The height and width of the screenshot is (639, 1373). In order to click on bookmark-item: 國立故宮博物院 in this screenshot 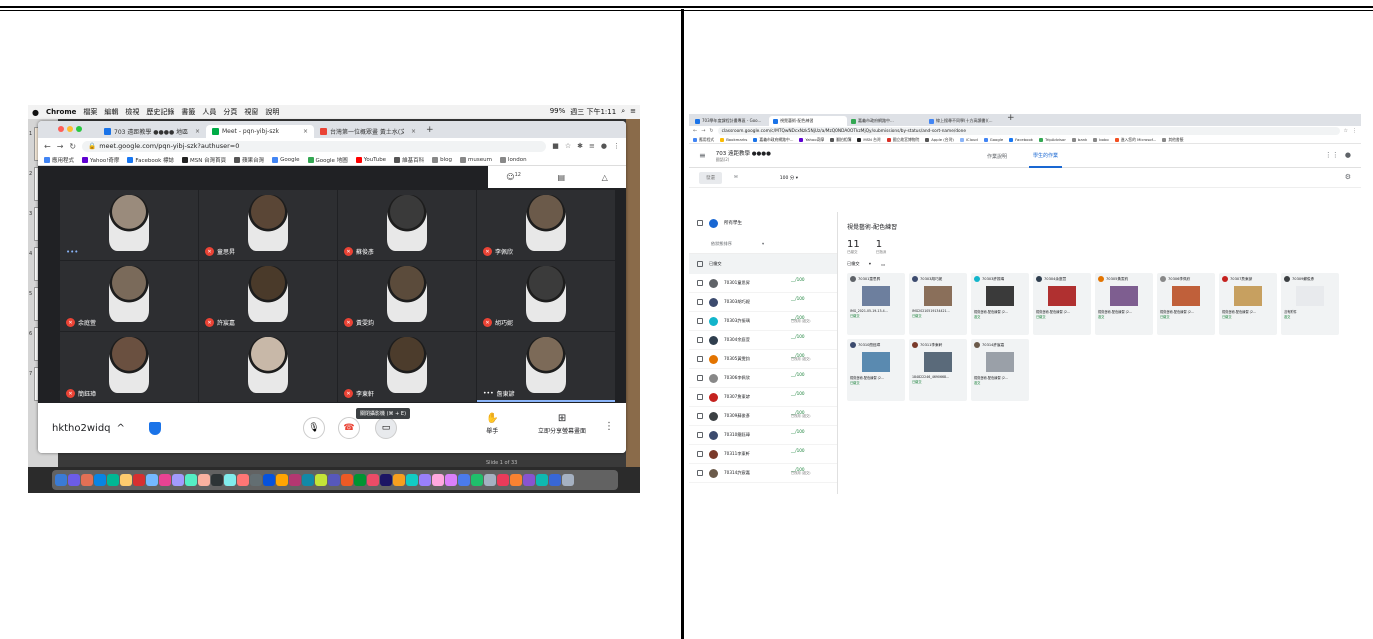, I will do `click(902, 140)`.